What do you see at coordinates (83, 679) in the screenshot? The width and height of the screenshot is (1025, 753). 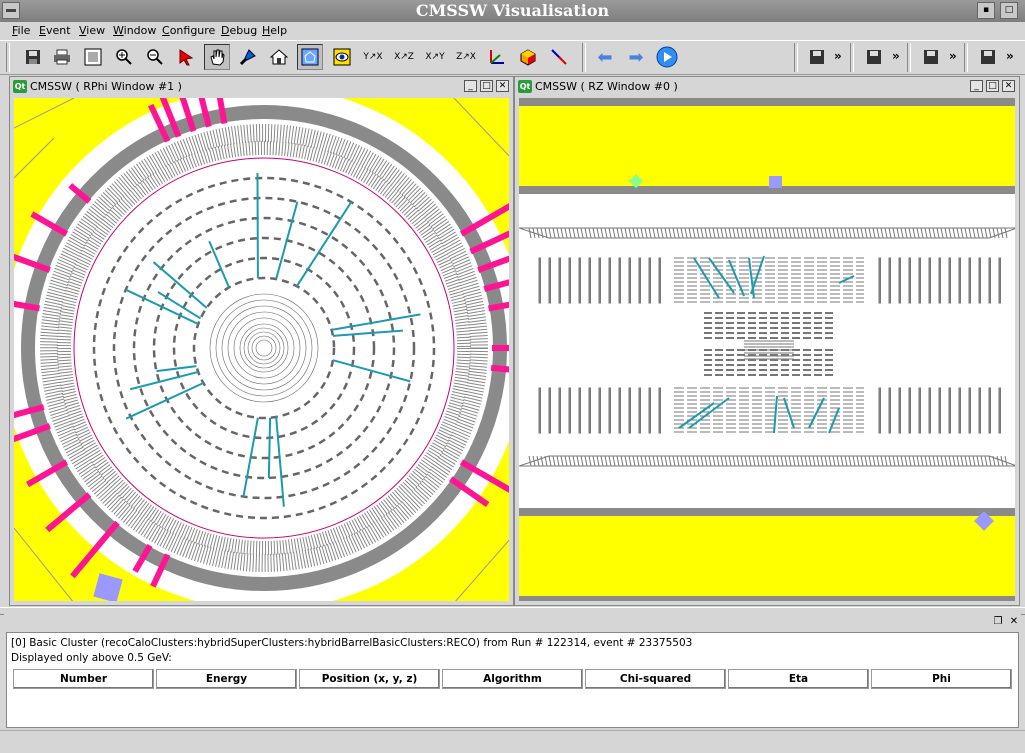 I see `column-number: Number` at bounding box center [83, 679].